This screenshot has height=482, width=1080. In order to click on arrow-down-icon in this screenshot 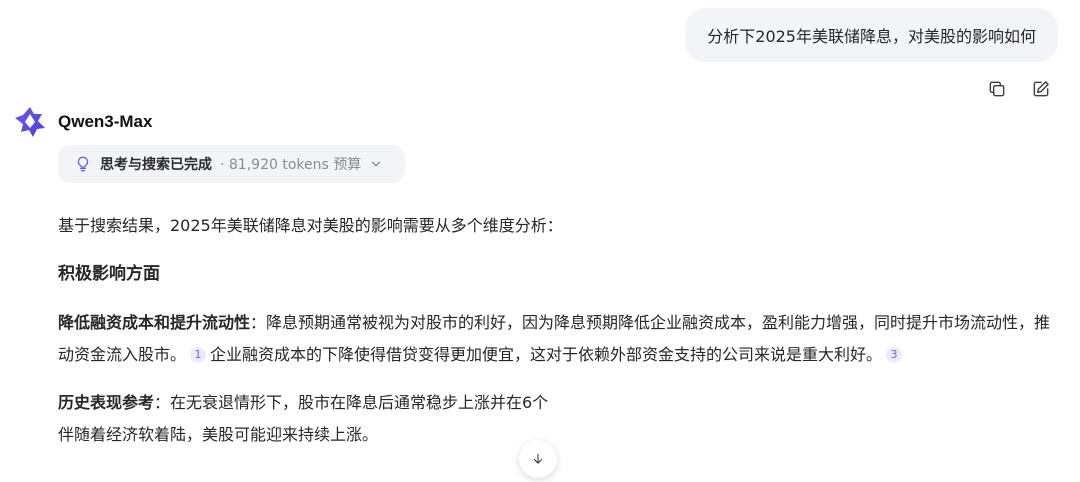, I will do `click(538, 458)`.